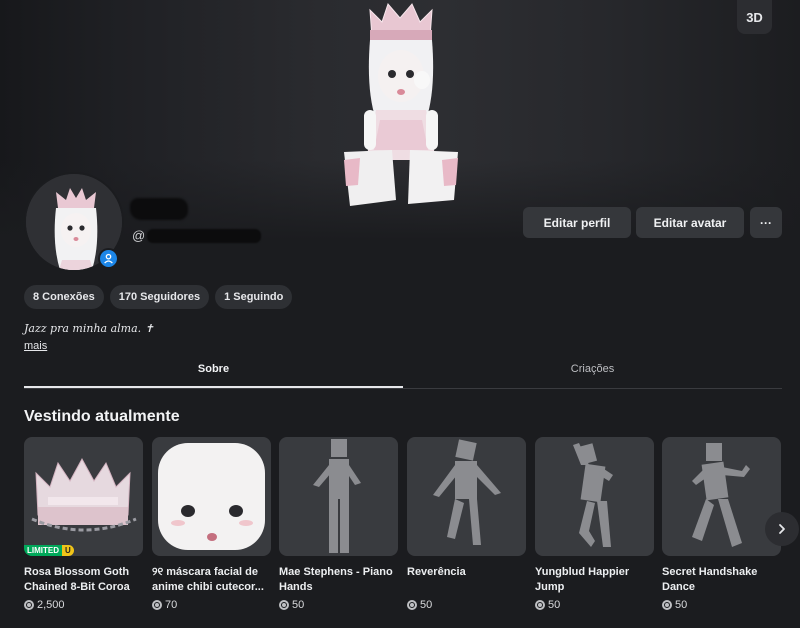 This screenshot has height=628, width=800. What do you see at coordinates (594, 580) in the screenshot?
I see `item-name: Yungblud Happier Jump` at bounding box center [594, 580].